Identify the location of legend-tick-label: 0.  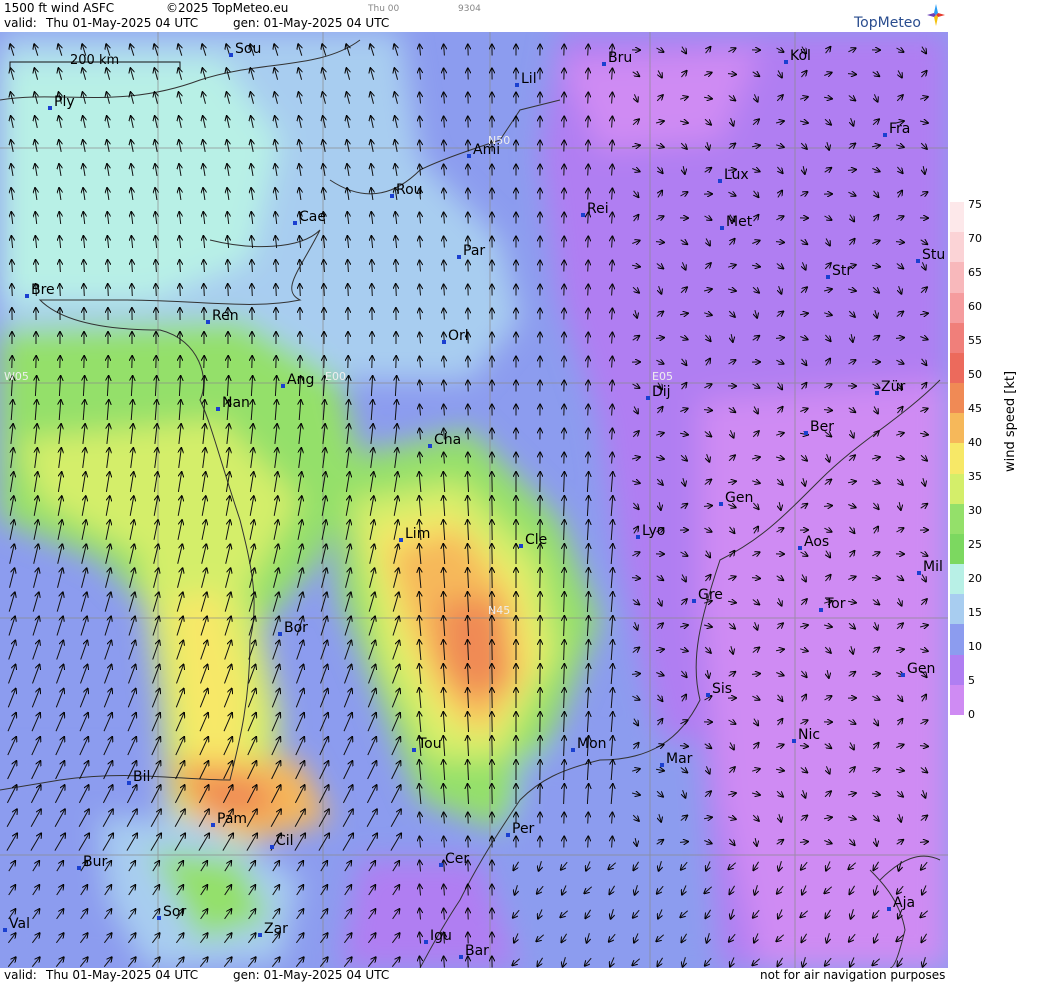
(971, 714).